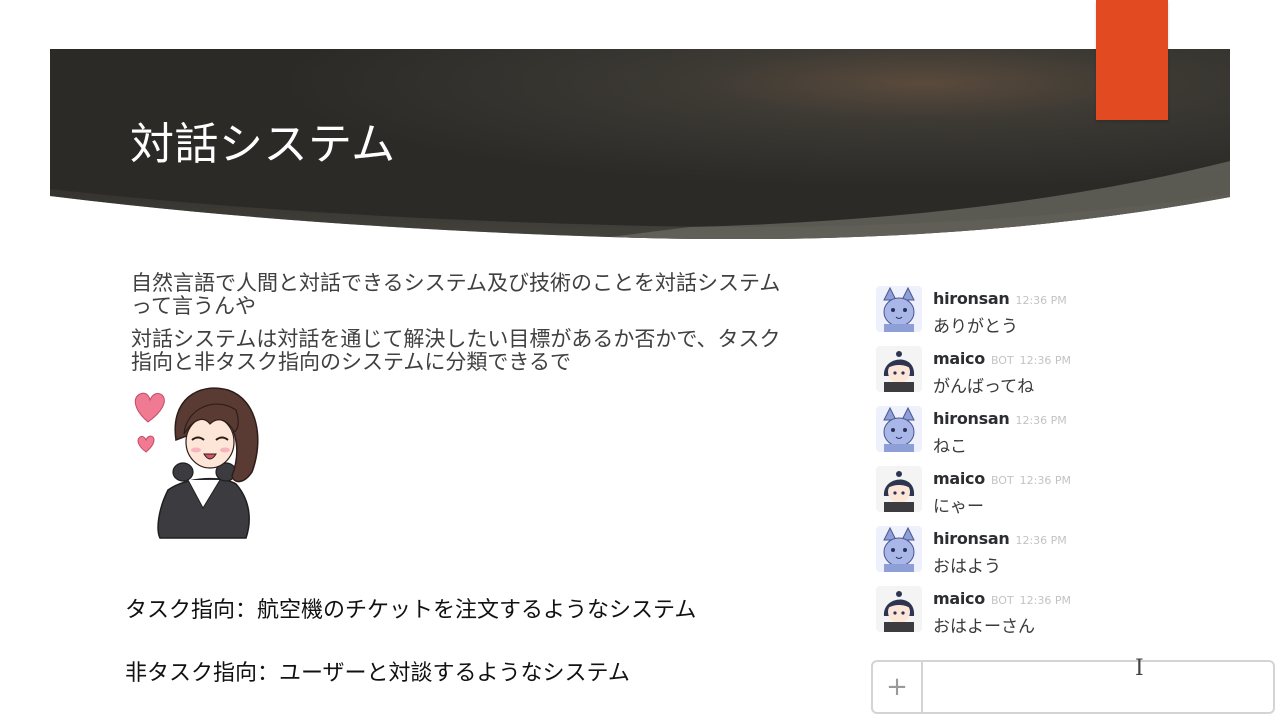 This screenshot has width=1280, height=720. I want to click on slide-title: 対話システム, so click(263, 144).